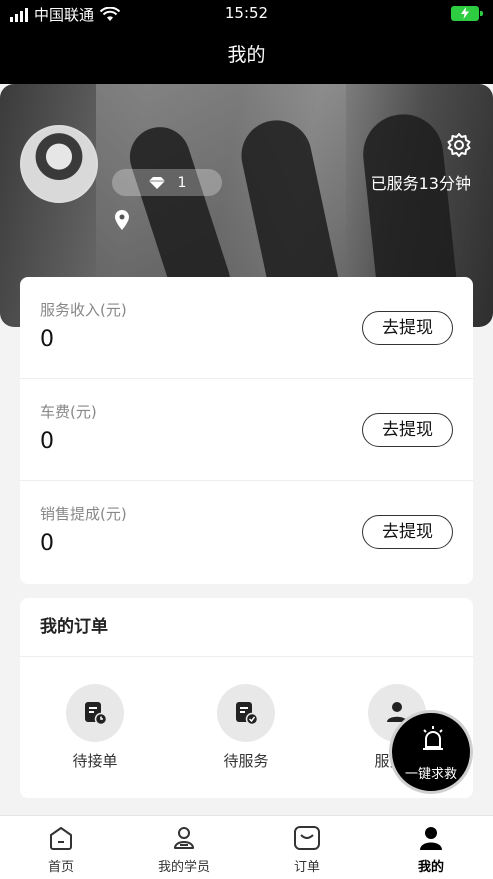  What do you see at coordinates (306, 867) in the screenshot?
I see `tab-label: 订单` at bounding box center [306, 867].